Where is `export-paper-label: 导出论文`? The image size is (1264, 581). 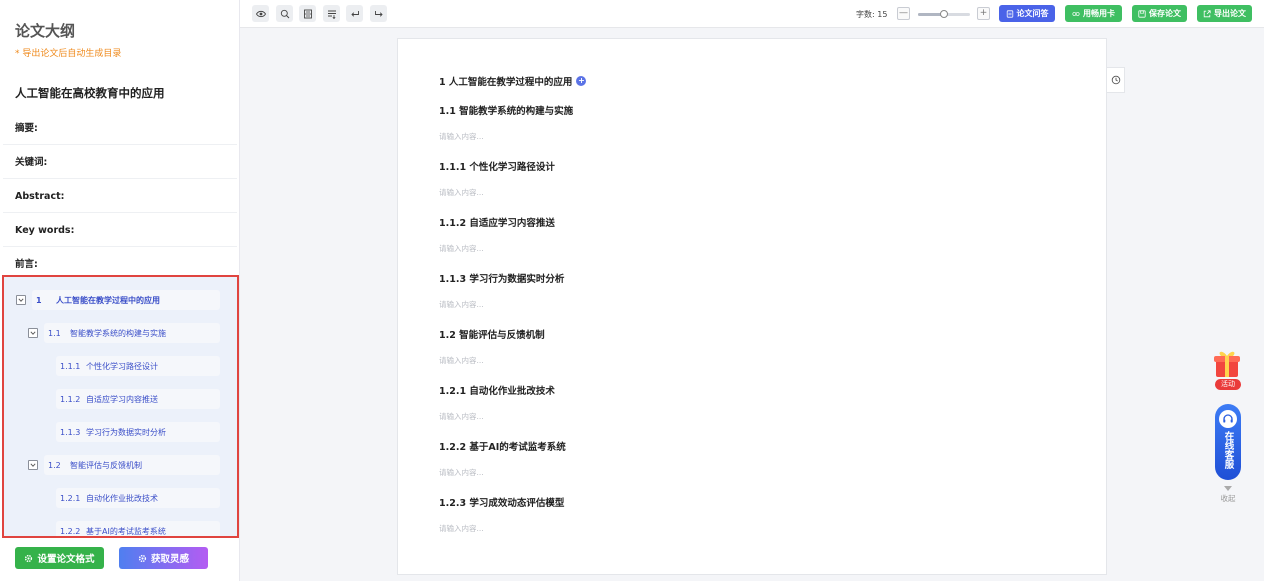 export-paper-label: 导出论文 is located at coordinates (1230, 13).